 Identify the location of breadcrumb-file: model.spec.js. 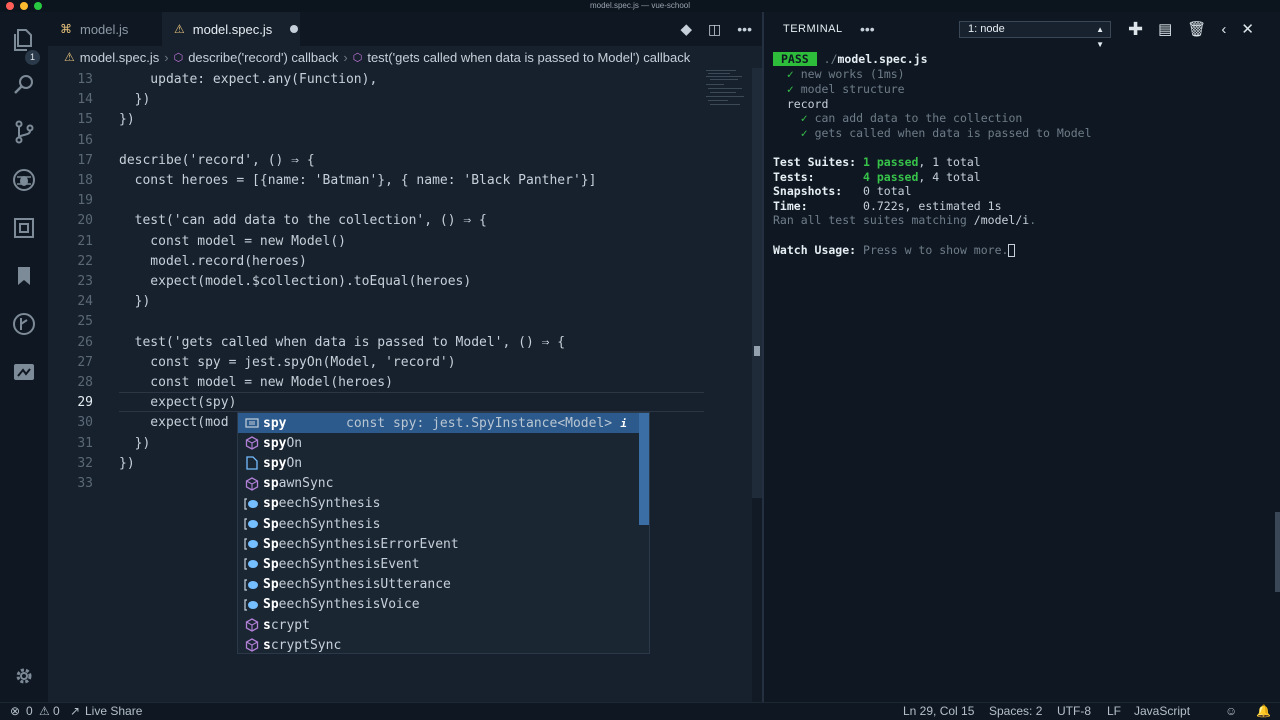
(119, 57).